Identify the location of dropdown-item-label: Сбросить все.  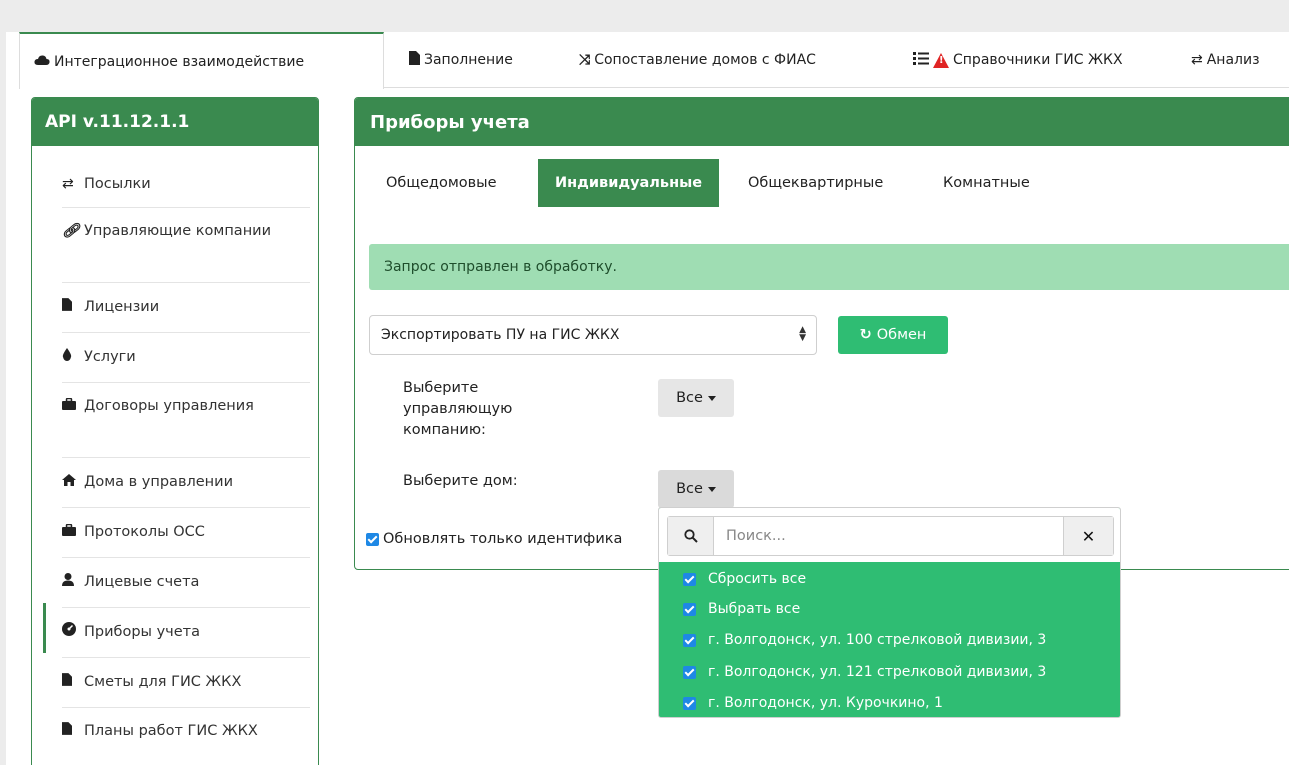
(757, 579).